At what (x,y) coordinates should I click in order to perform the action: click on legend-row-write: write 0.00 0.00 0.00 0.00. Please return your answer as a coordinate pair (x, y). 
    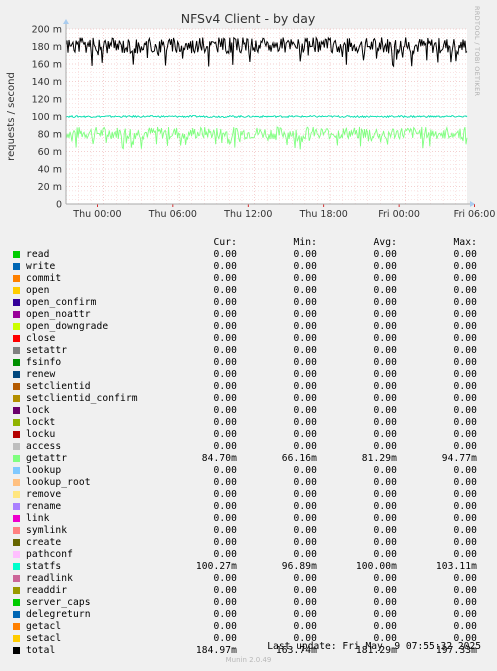
    Looking at the image, I should click on (247, 267).